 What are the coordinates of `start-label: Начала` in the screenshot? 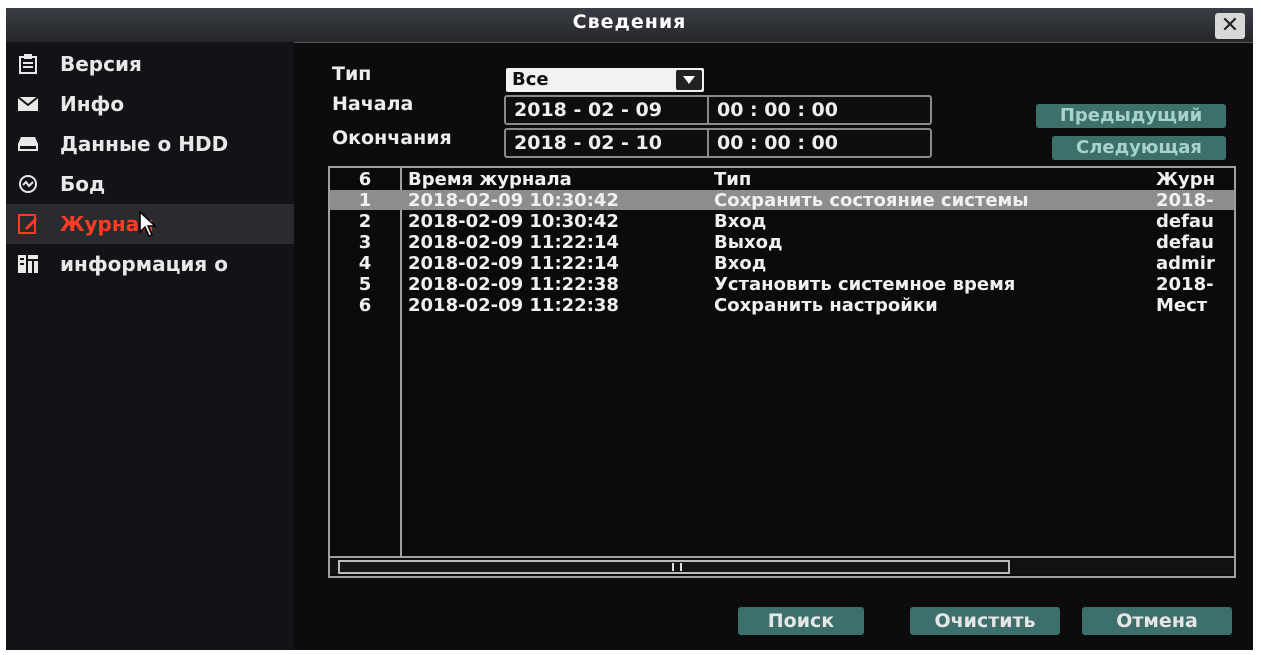 It's located at (373, 104).